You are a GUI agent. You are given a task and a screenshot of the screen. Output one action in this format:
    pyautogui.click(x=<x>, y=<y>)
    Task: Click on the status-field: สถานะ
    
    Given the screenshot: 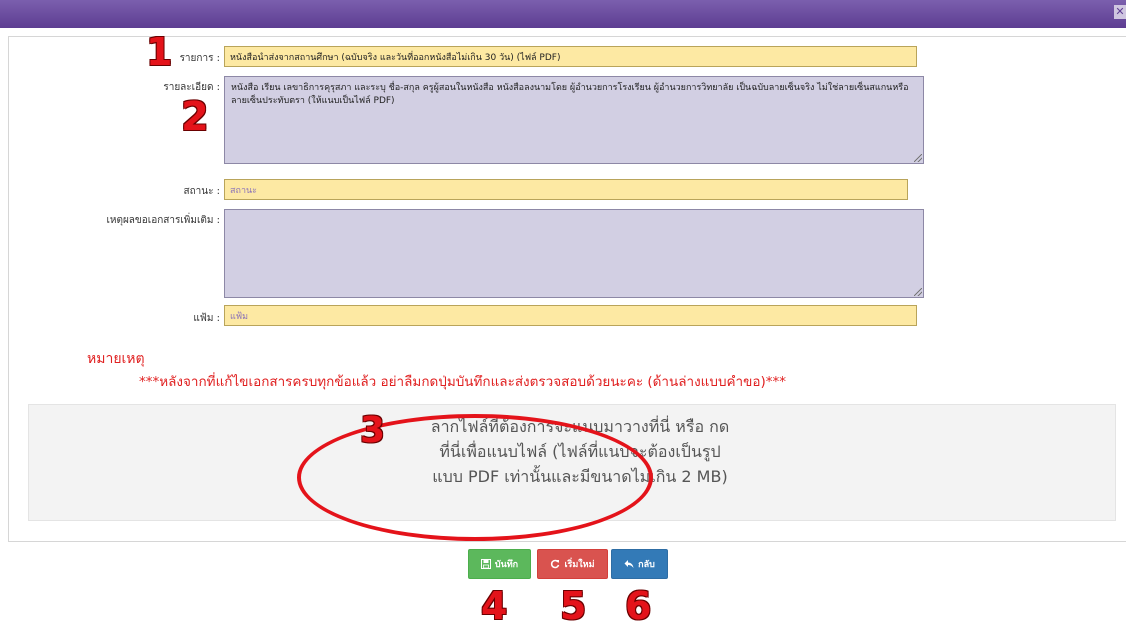 What is the action you would take?
    pyautogui.click(x=566, y=189)
    